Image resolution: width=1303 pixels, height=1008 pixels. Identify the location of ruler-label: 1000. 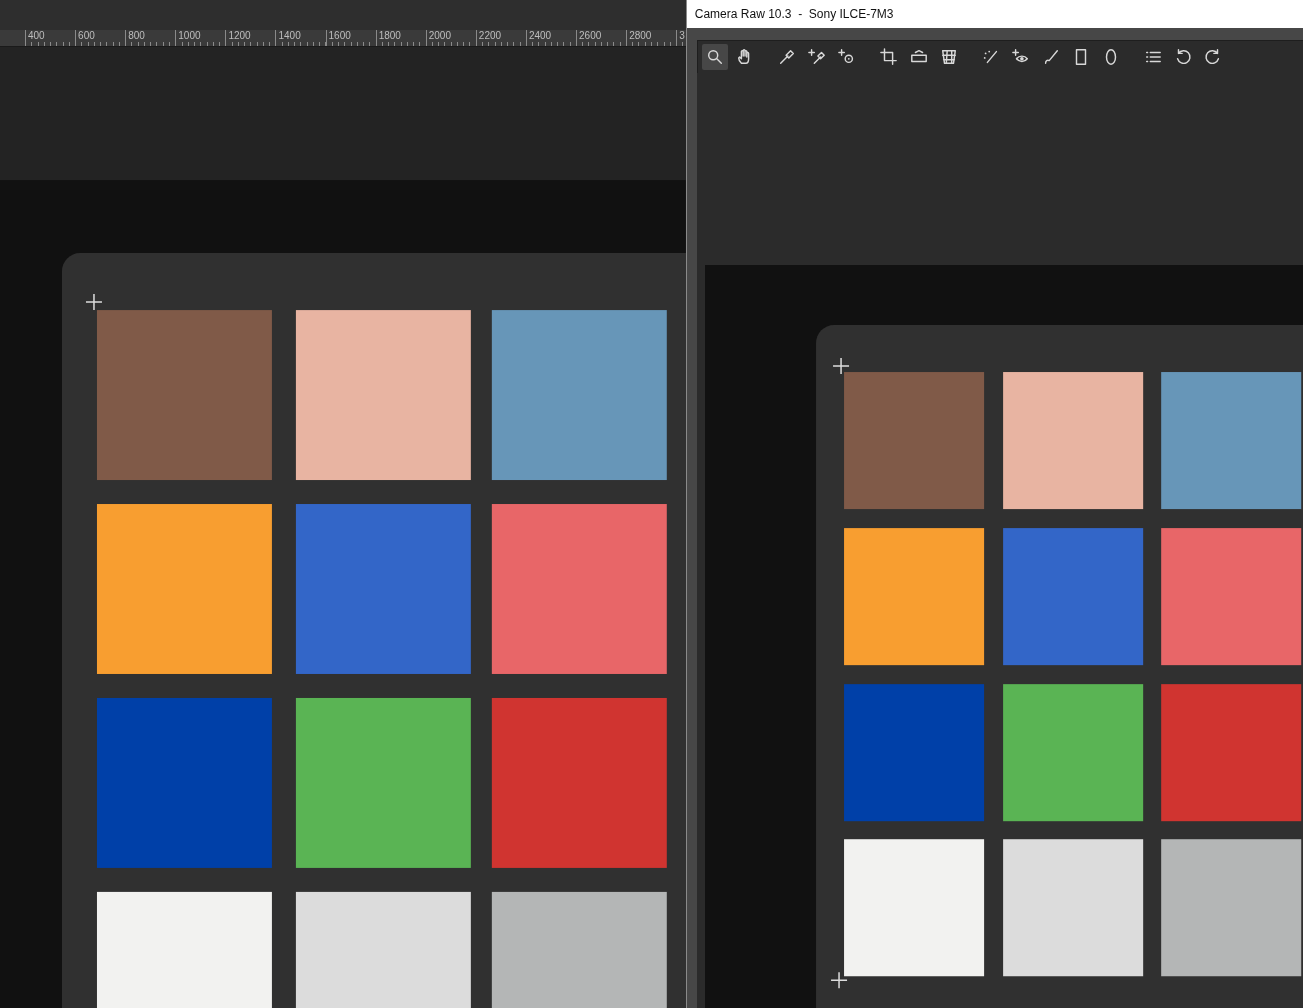
(200, 38).